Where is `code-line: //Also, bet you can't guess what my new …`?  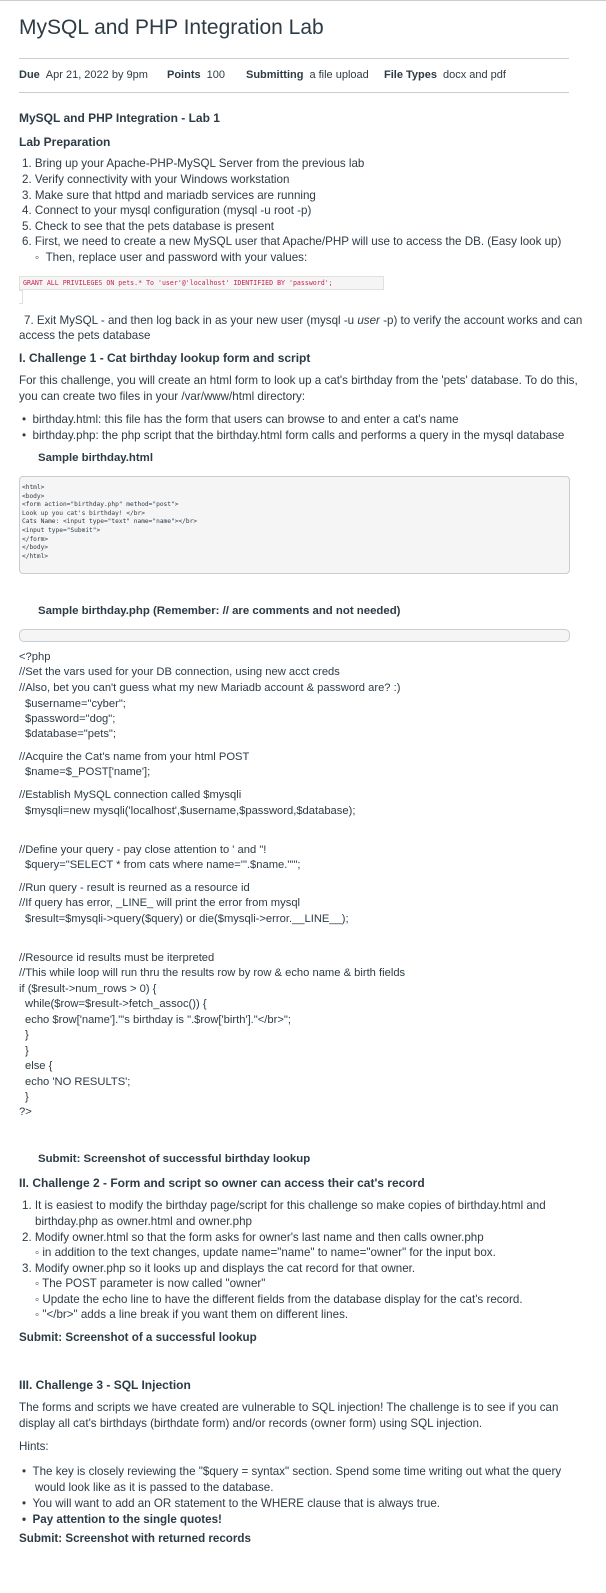 code-line: //Also, bet you can't guess what my new … is located at coordinates (210, 688).